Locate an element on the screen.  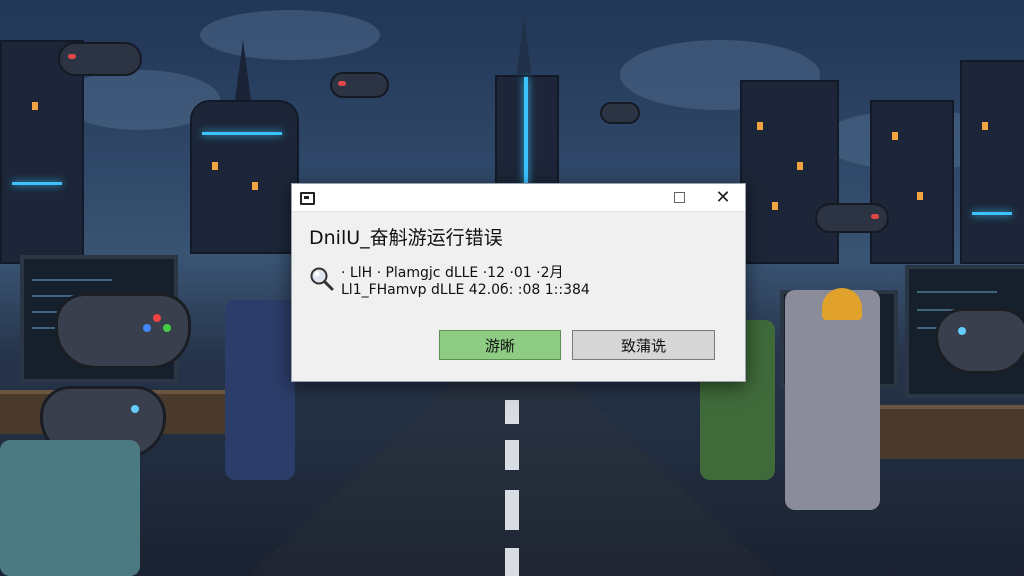
close-icon: ✕ is located at coordinates (723, 197).